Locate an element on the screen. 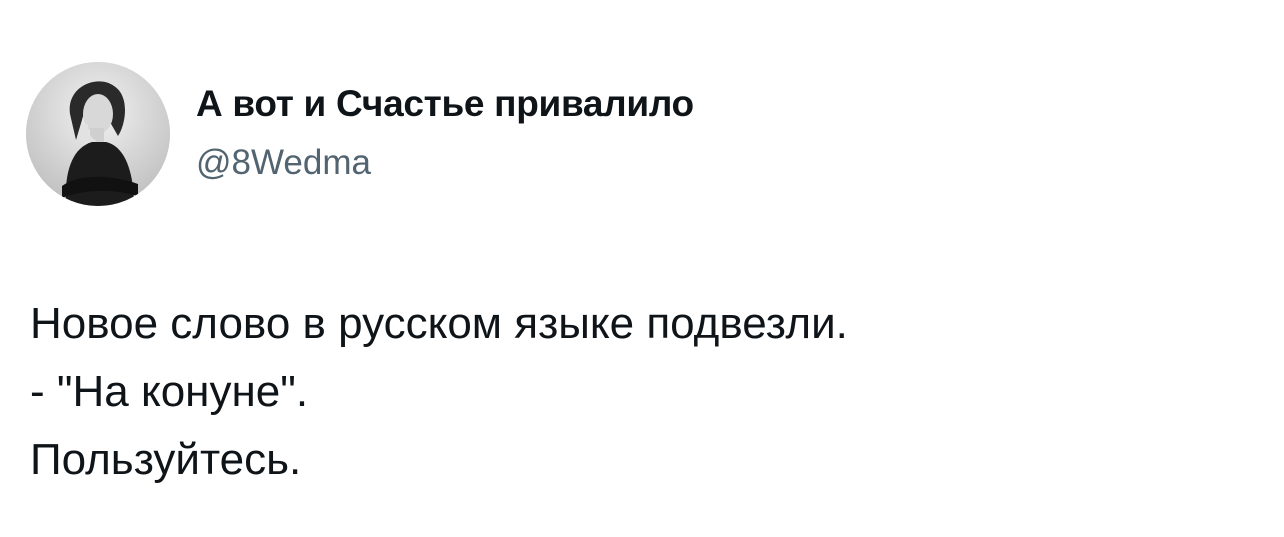 The width and height of the screenshot is (1284, 537). tweet-line: Пользуйтесь. is located at coordinates (166, 459).